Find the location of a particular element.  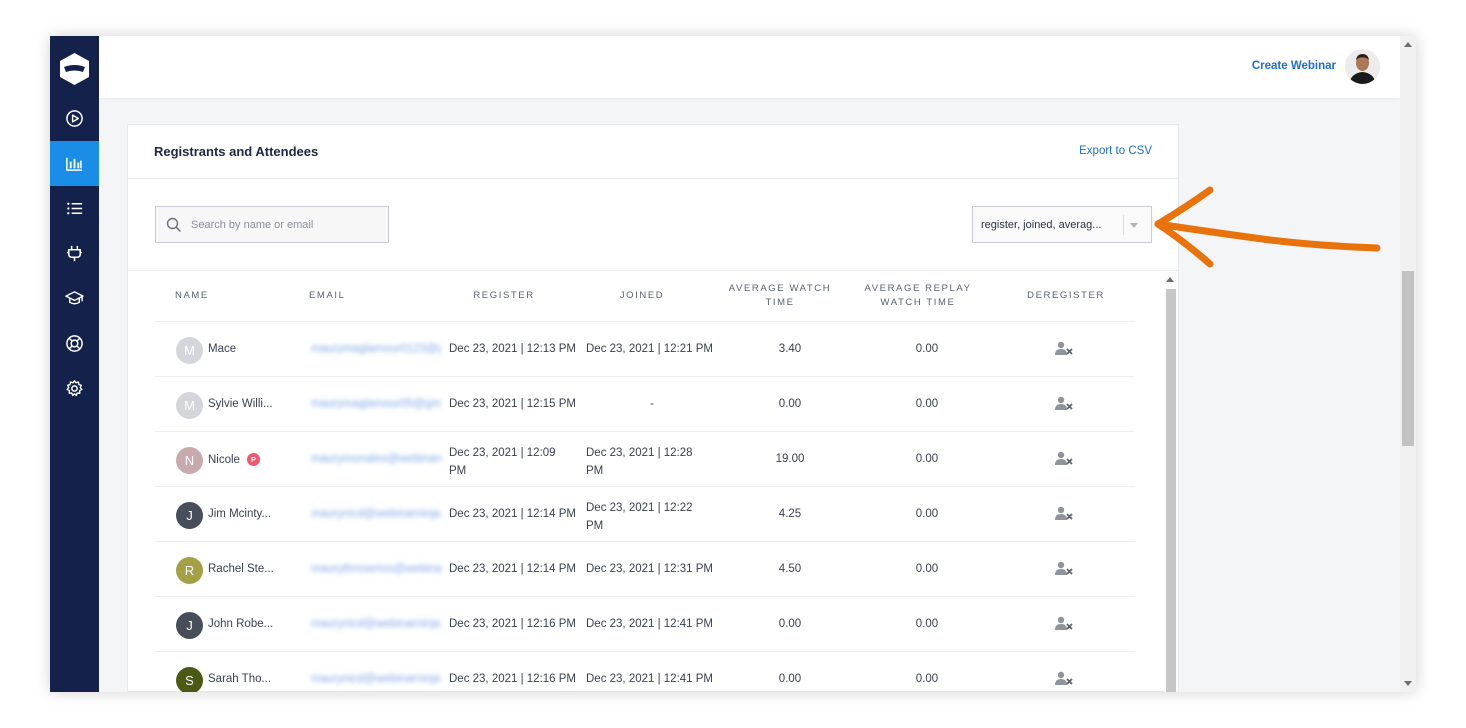

joined-date: Dec 23, 2021 | 12:21 PM is located at coordinates (652, 349).